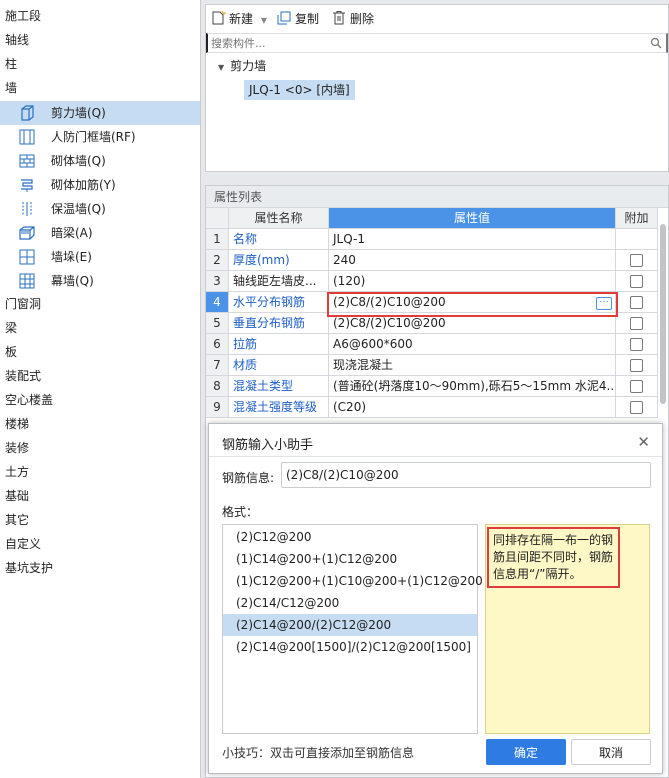 The image size is (669, 778). What do you see at coordinates (279, 365) in the screenshot?
I see `property-name: 材质` at bounding box center [279, 365].